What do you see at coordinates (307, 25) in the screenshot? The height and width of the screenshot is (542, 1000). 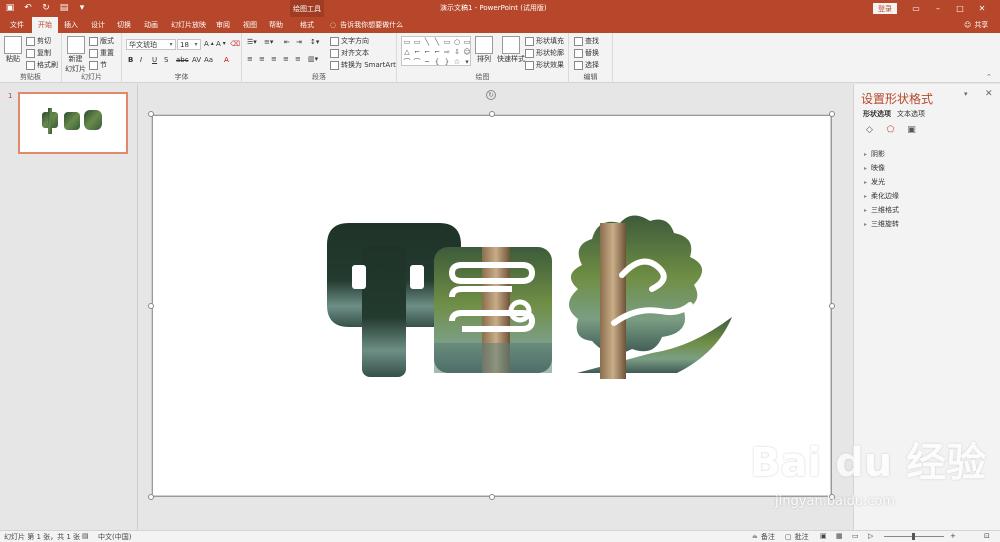 I see `tab-format: 格式` at bounding box center [307, 25].